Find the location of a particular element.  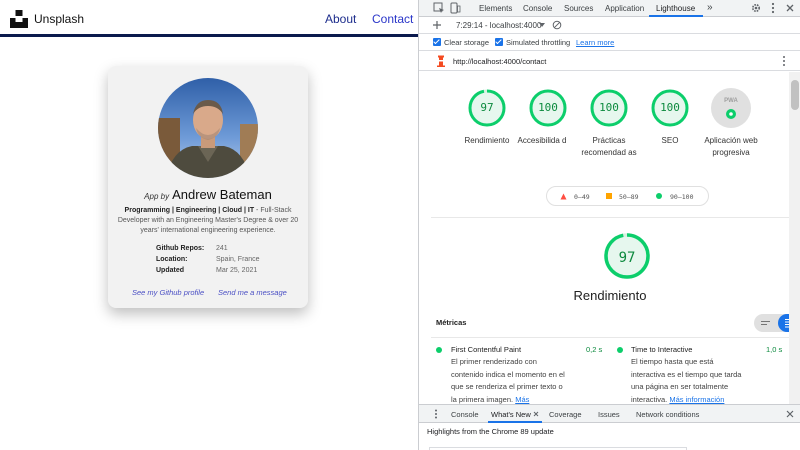

send-message-link: Send me a message is located at coordinates (252, 292).